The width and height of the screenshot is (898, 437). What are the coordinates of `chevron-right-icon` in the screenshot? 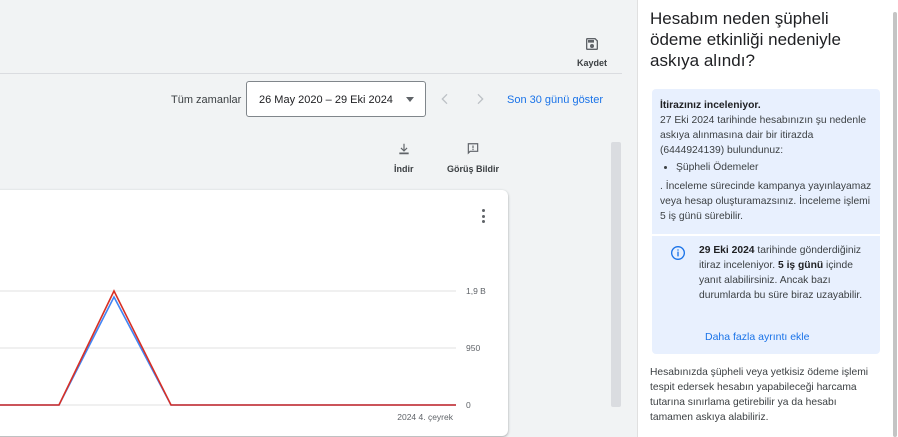 It's located at (480, 99).